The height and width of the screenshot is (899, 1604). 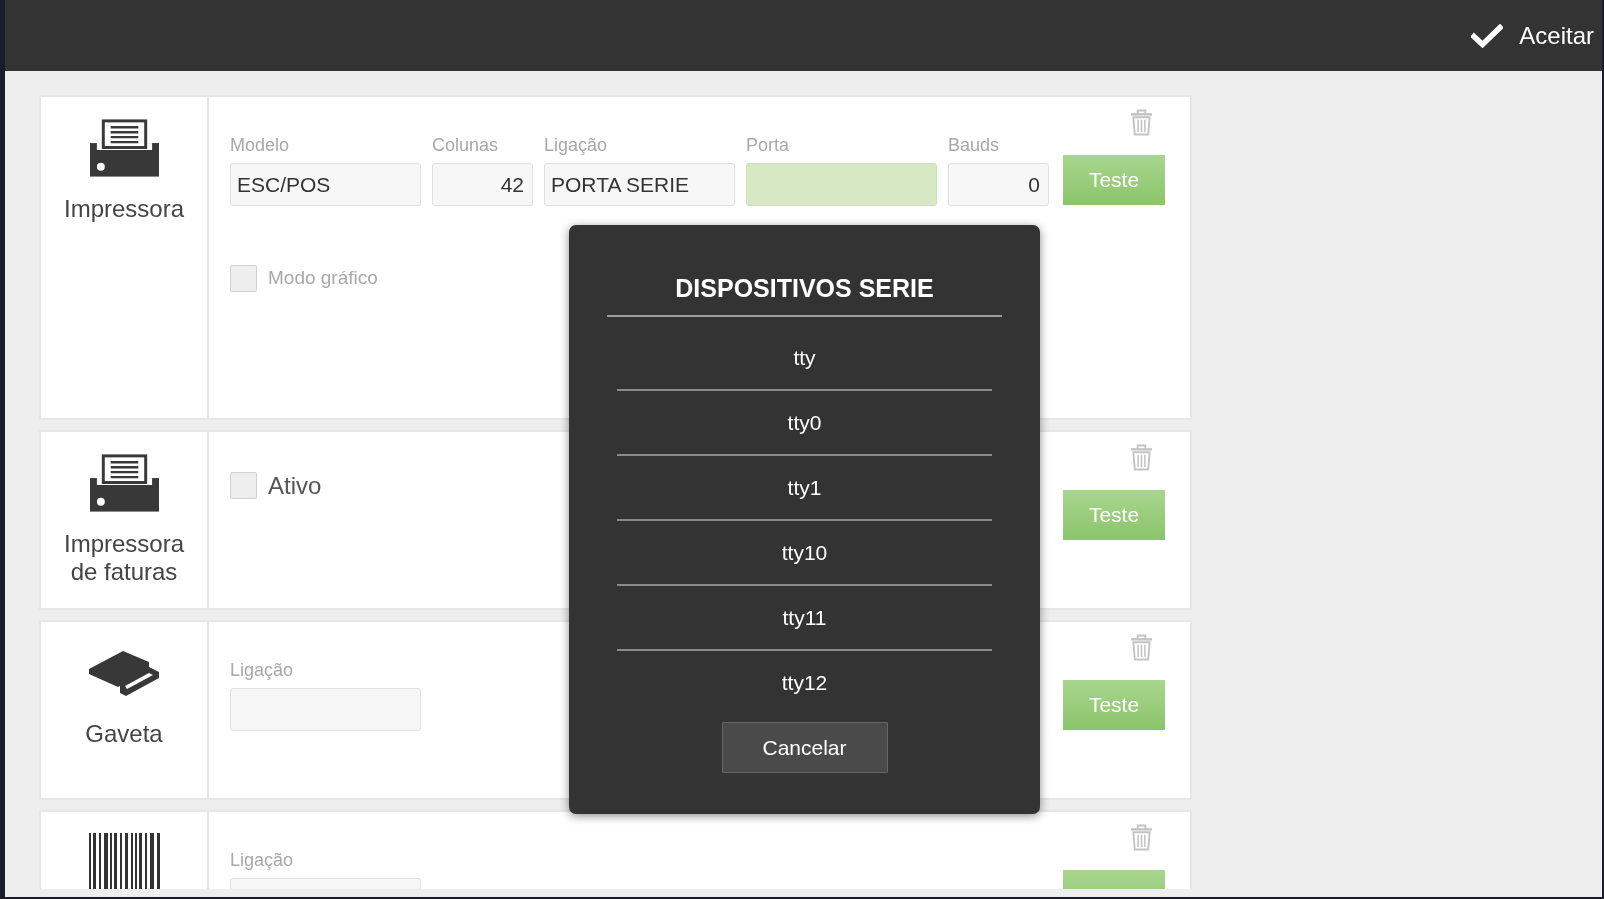 What do you see at coordinates (260, 145) in the screenshot?
I see `field-label: Modelo` at bounding box center [260, 145].